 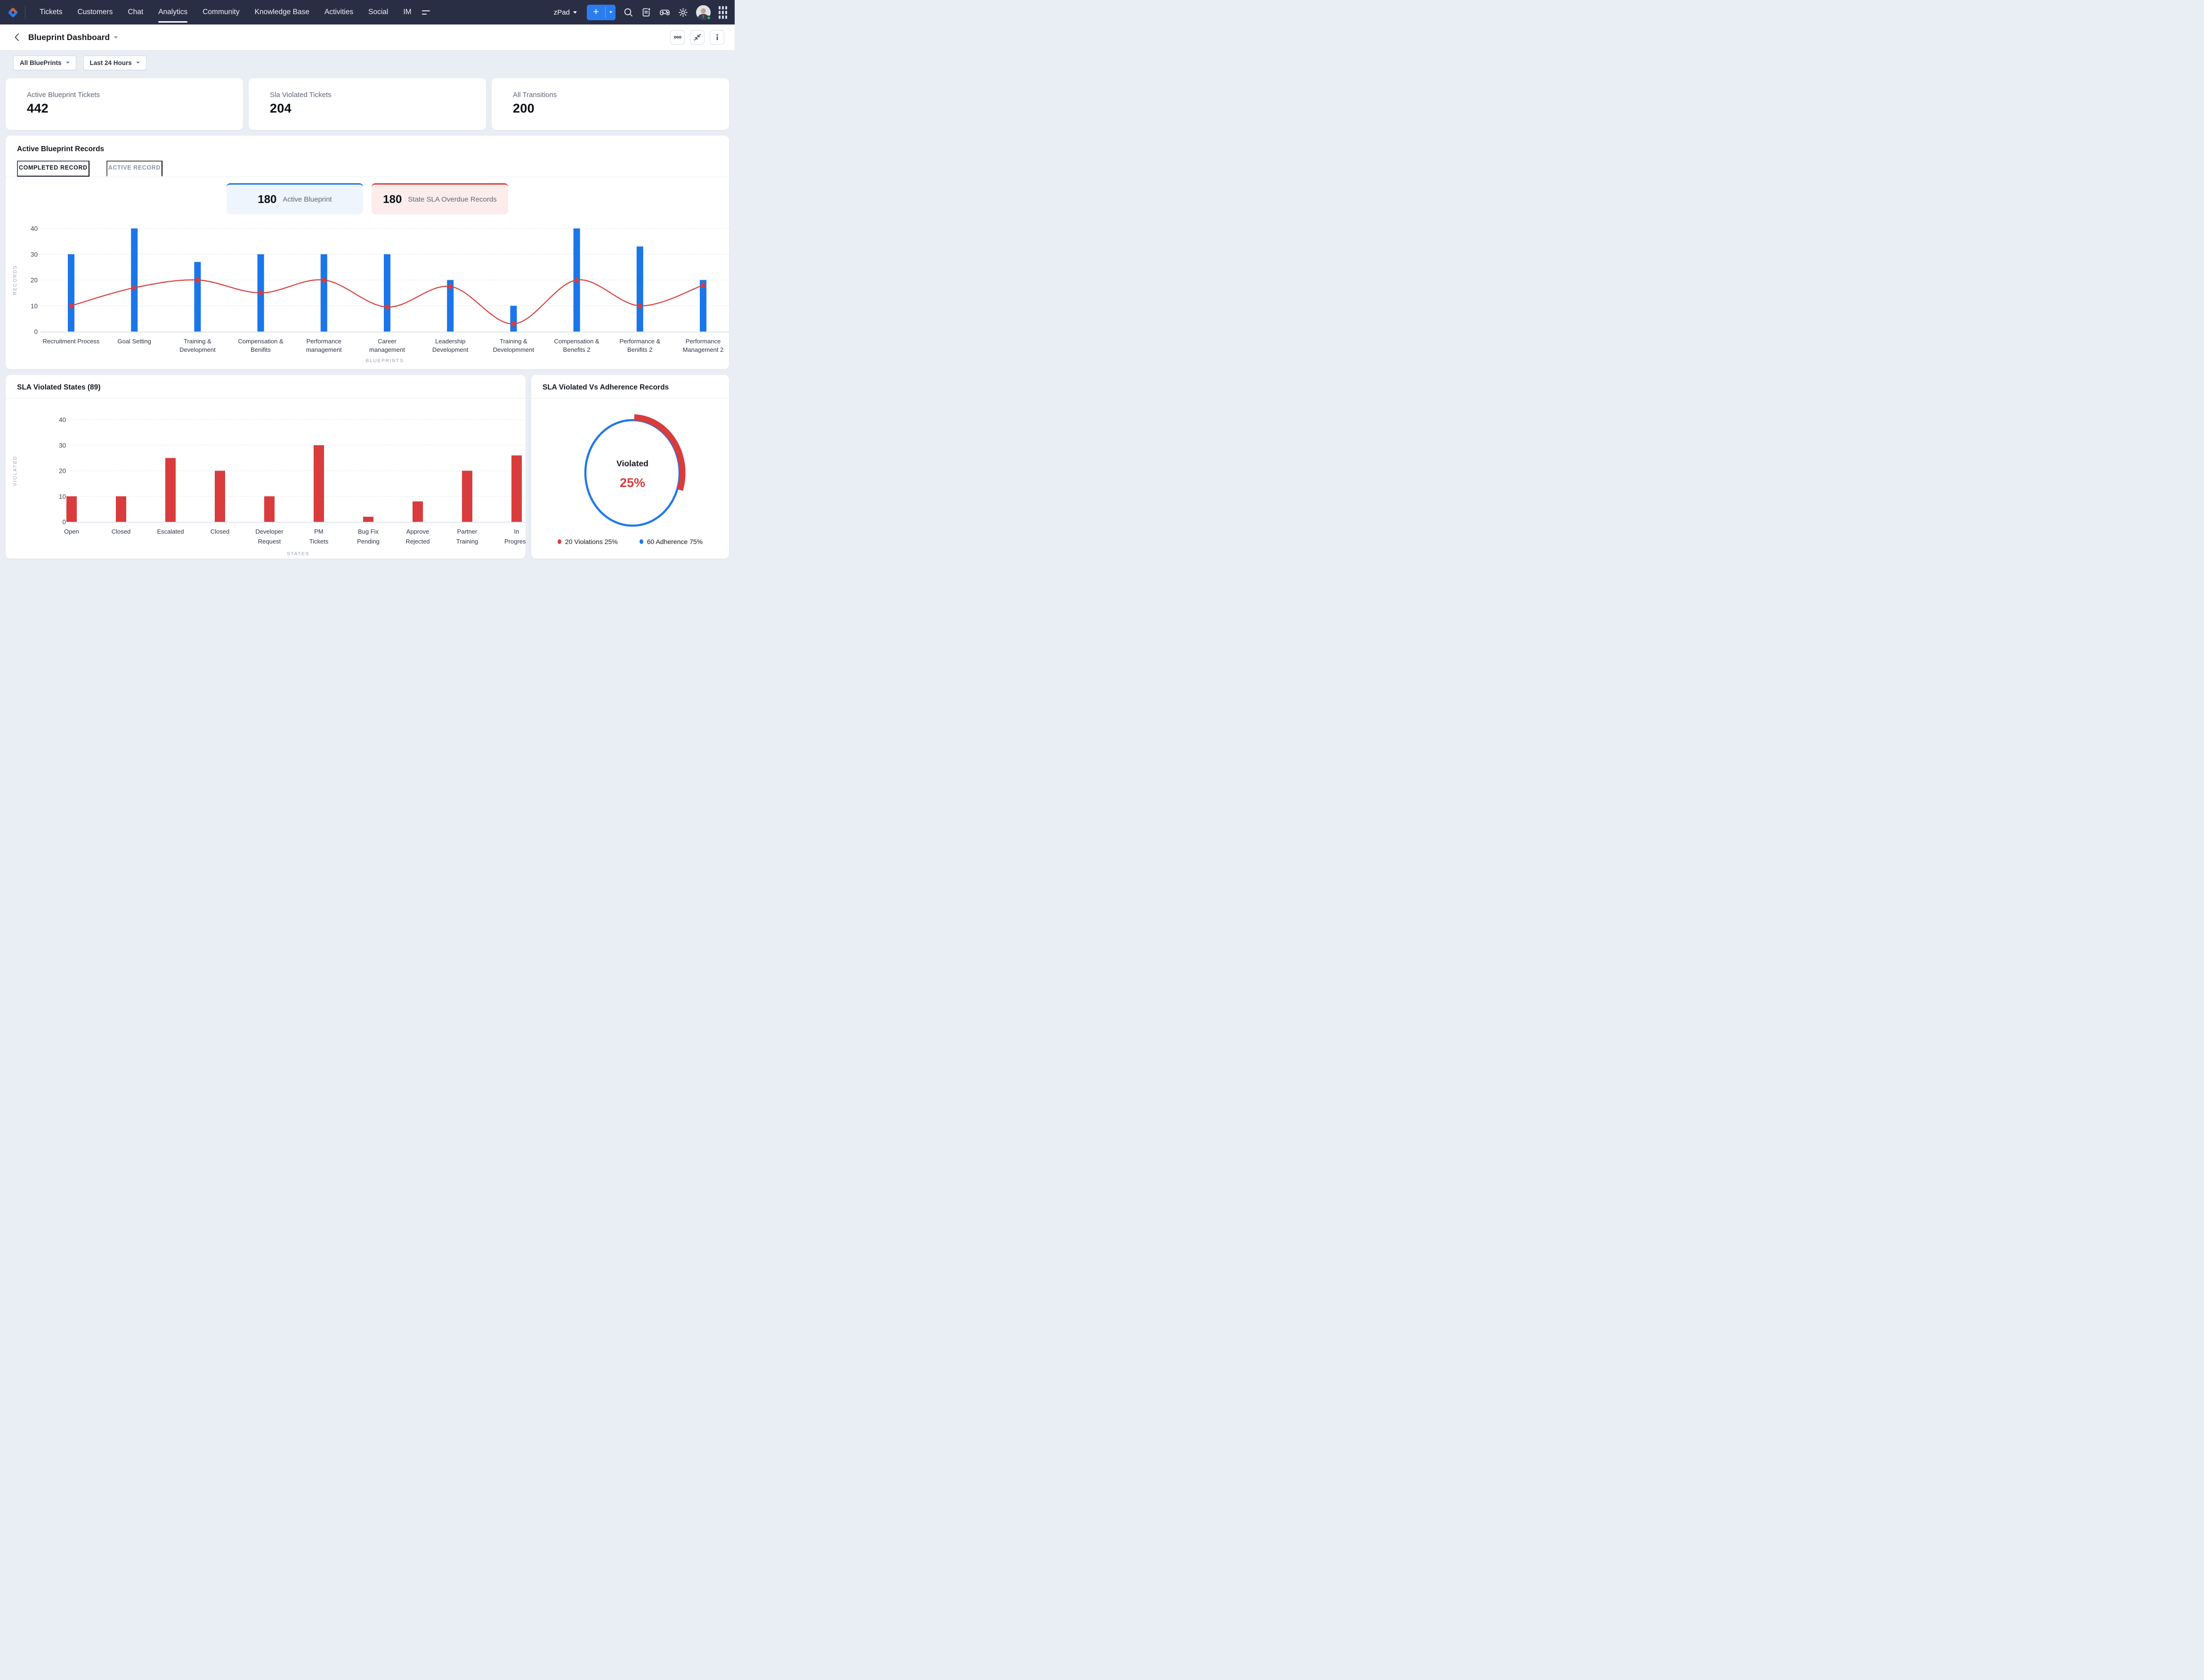 I want to click on nav-item-customers: Customers, so click(x=95, y=12).